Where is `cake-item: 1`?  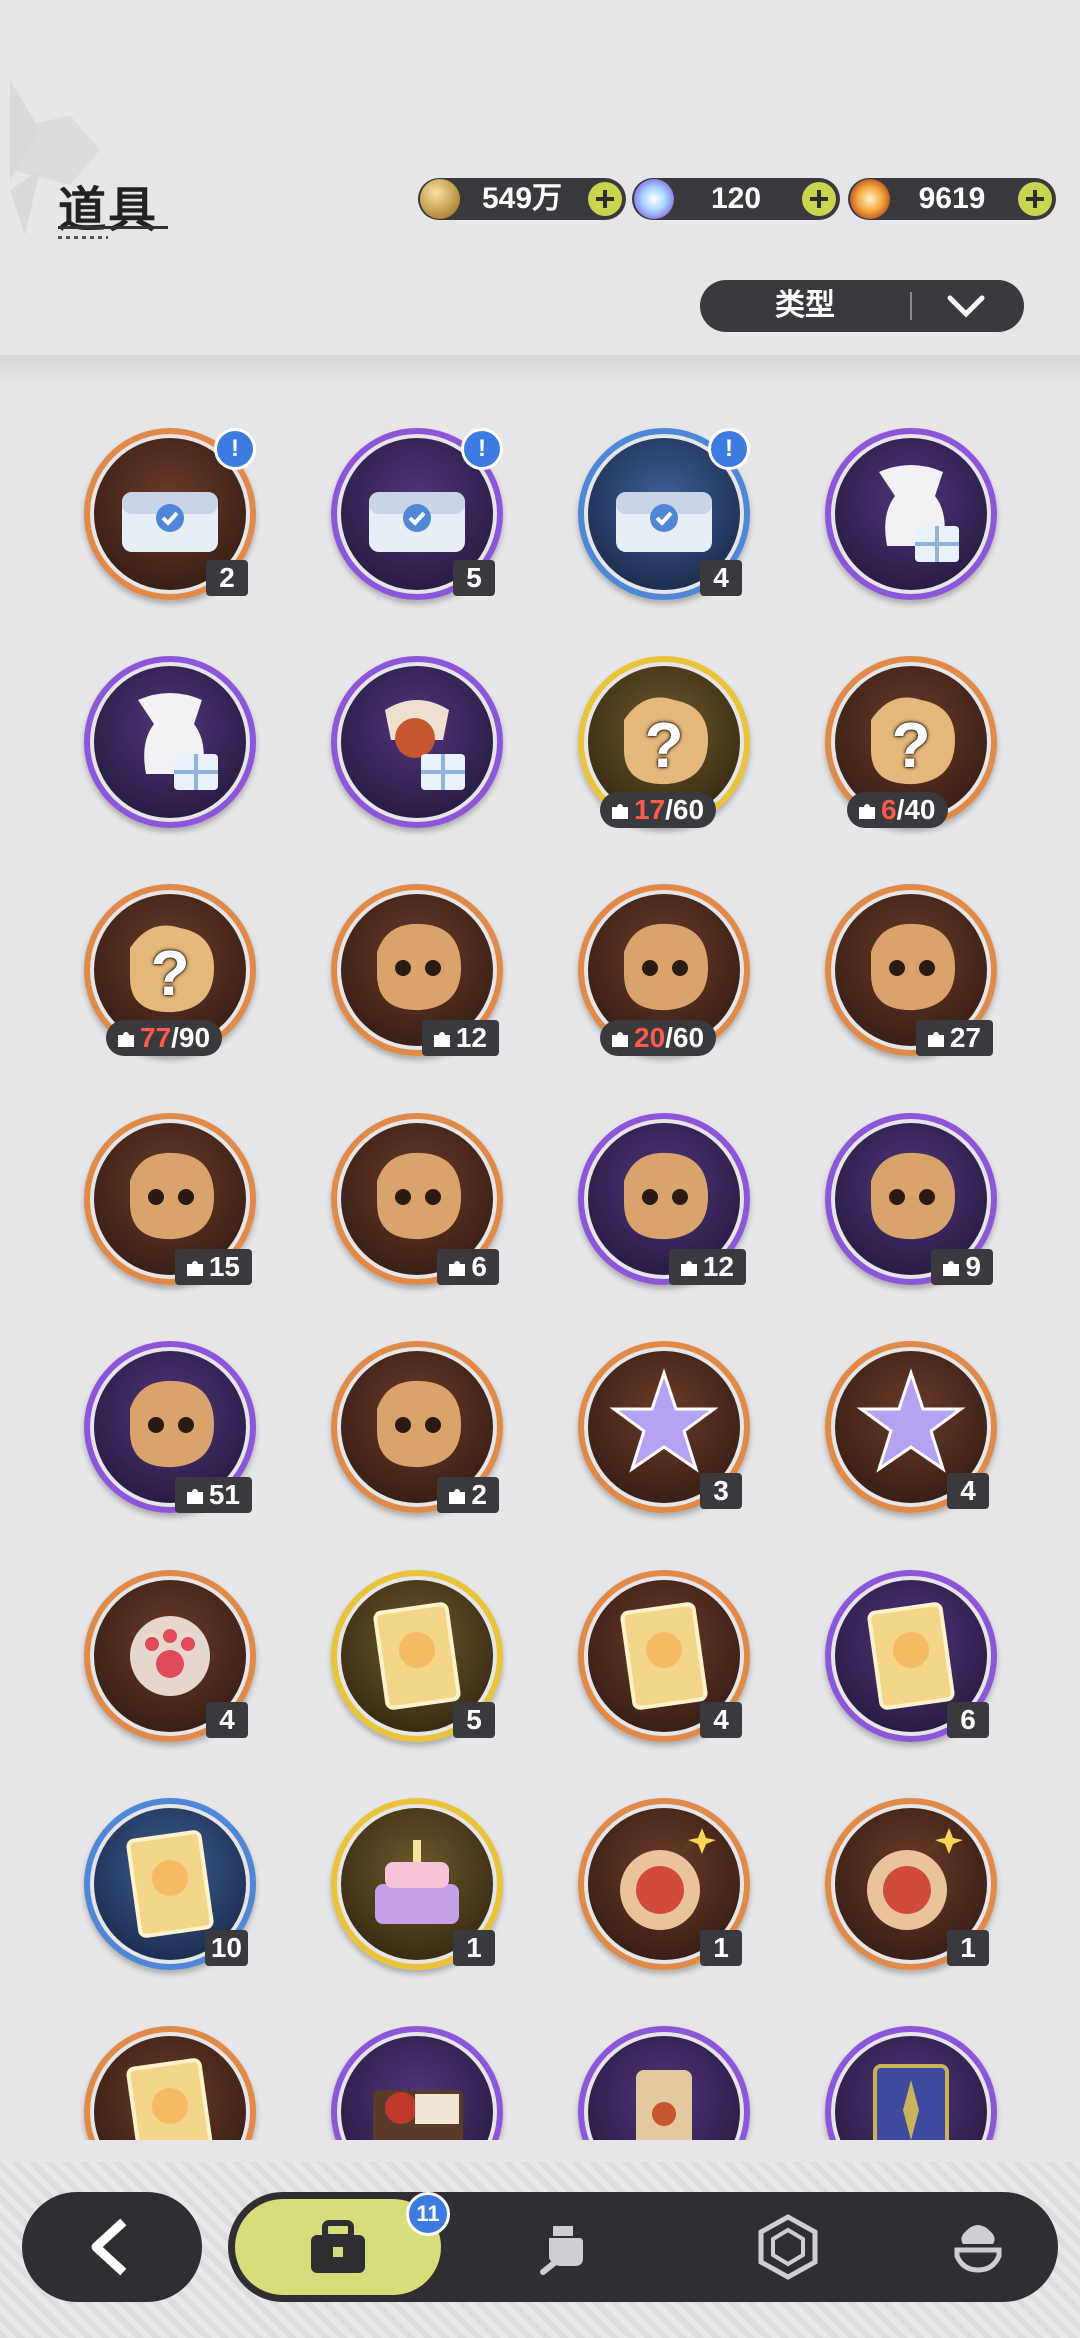 cake-item: 1 is located at coordinates (417, 1884).